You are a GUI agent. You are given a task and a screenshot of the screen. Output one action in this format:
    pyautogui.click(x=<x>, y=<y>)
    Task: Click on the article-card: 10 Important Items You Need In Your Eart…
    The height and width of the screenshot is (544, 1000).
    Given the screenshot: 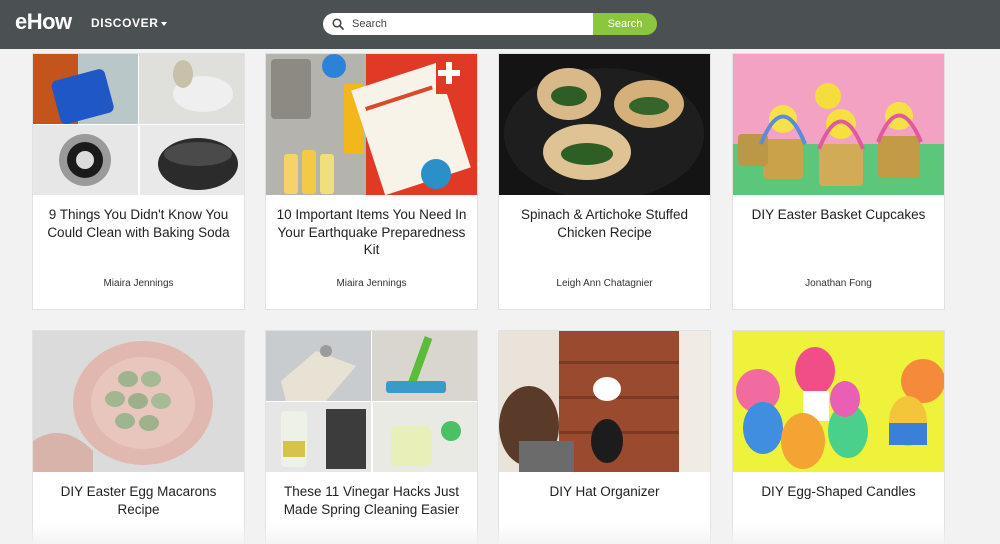 What is the action you would take?
    pyautogui.click(x=371, y=181)
    